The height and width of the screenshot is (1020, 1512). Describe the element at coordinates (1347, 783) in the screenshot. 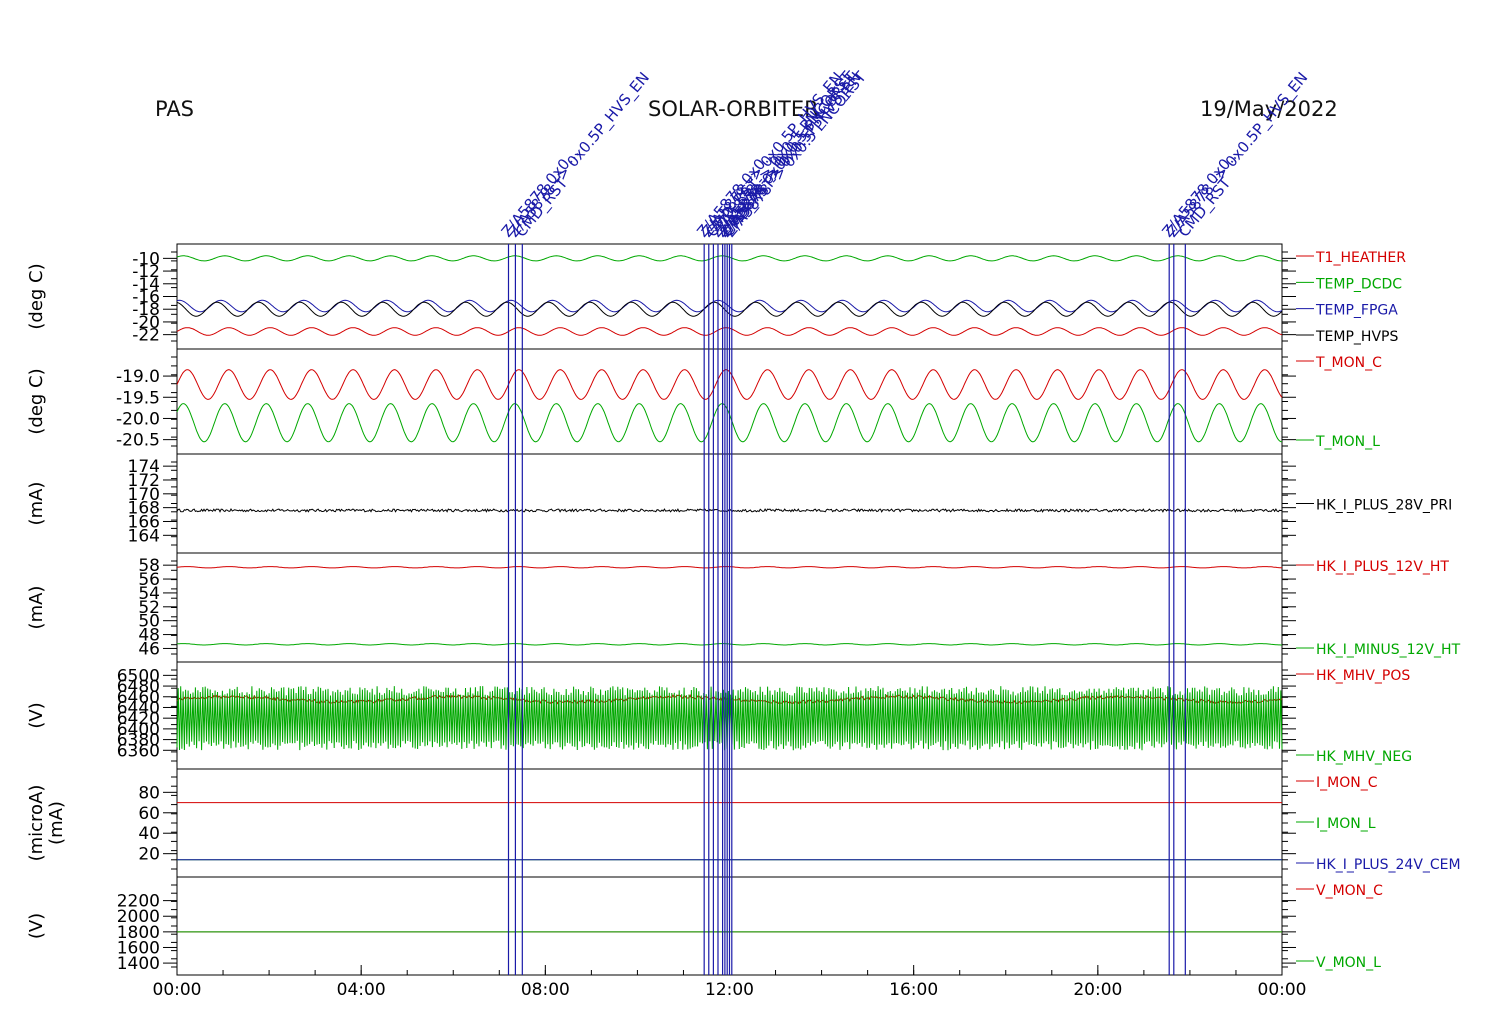

I see `legend-label: I_MON_C` at that location.